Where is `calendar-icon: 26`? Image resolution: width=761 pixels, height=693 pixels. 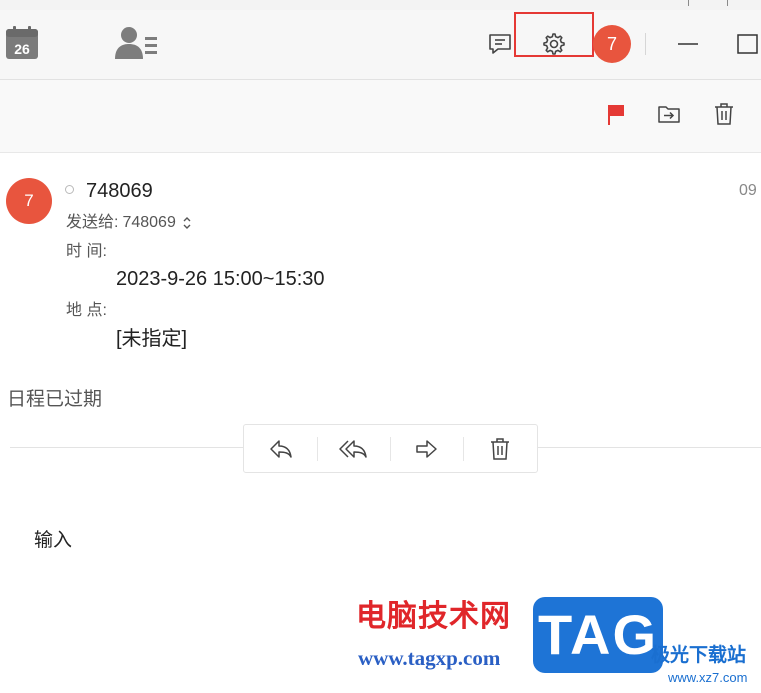
calendar-icon: 26 is located at coordinates (22, 43).